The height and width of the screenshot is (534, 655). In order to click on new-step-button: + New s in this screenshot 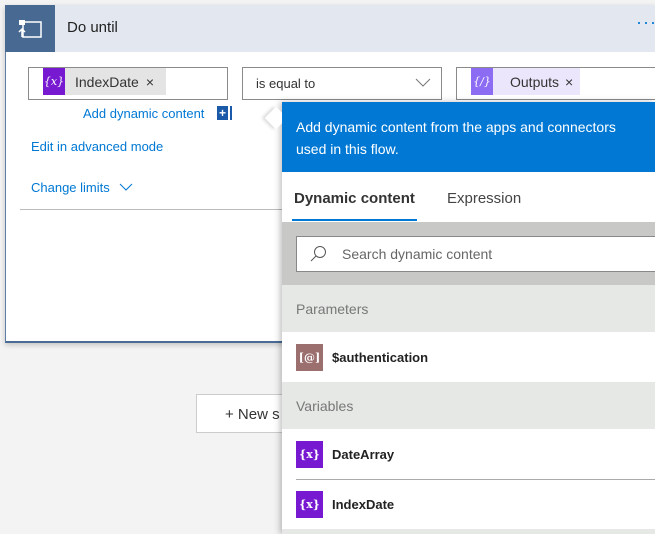, I will do `click(246, 413)`.